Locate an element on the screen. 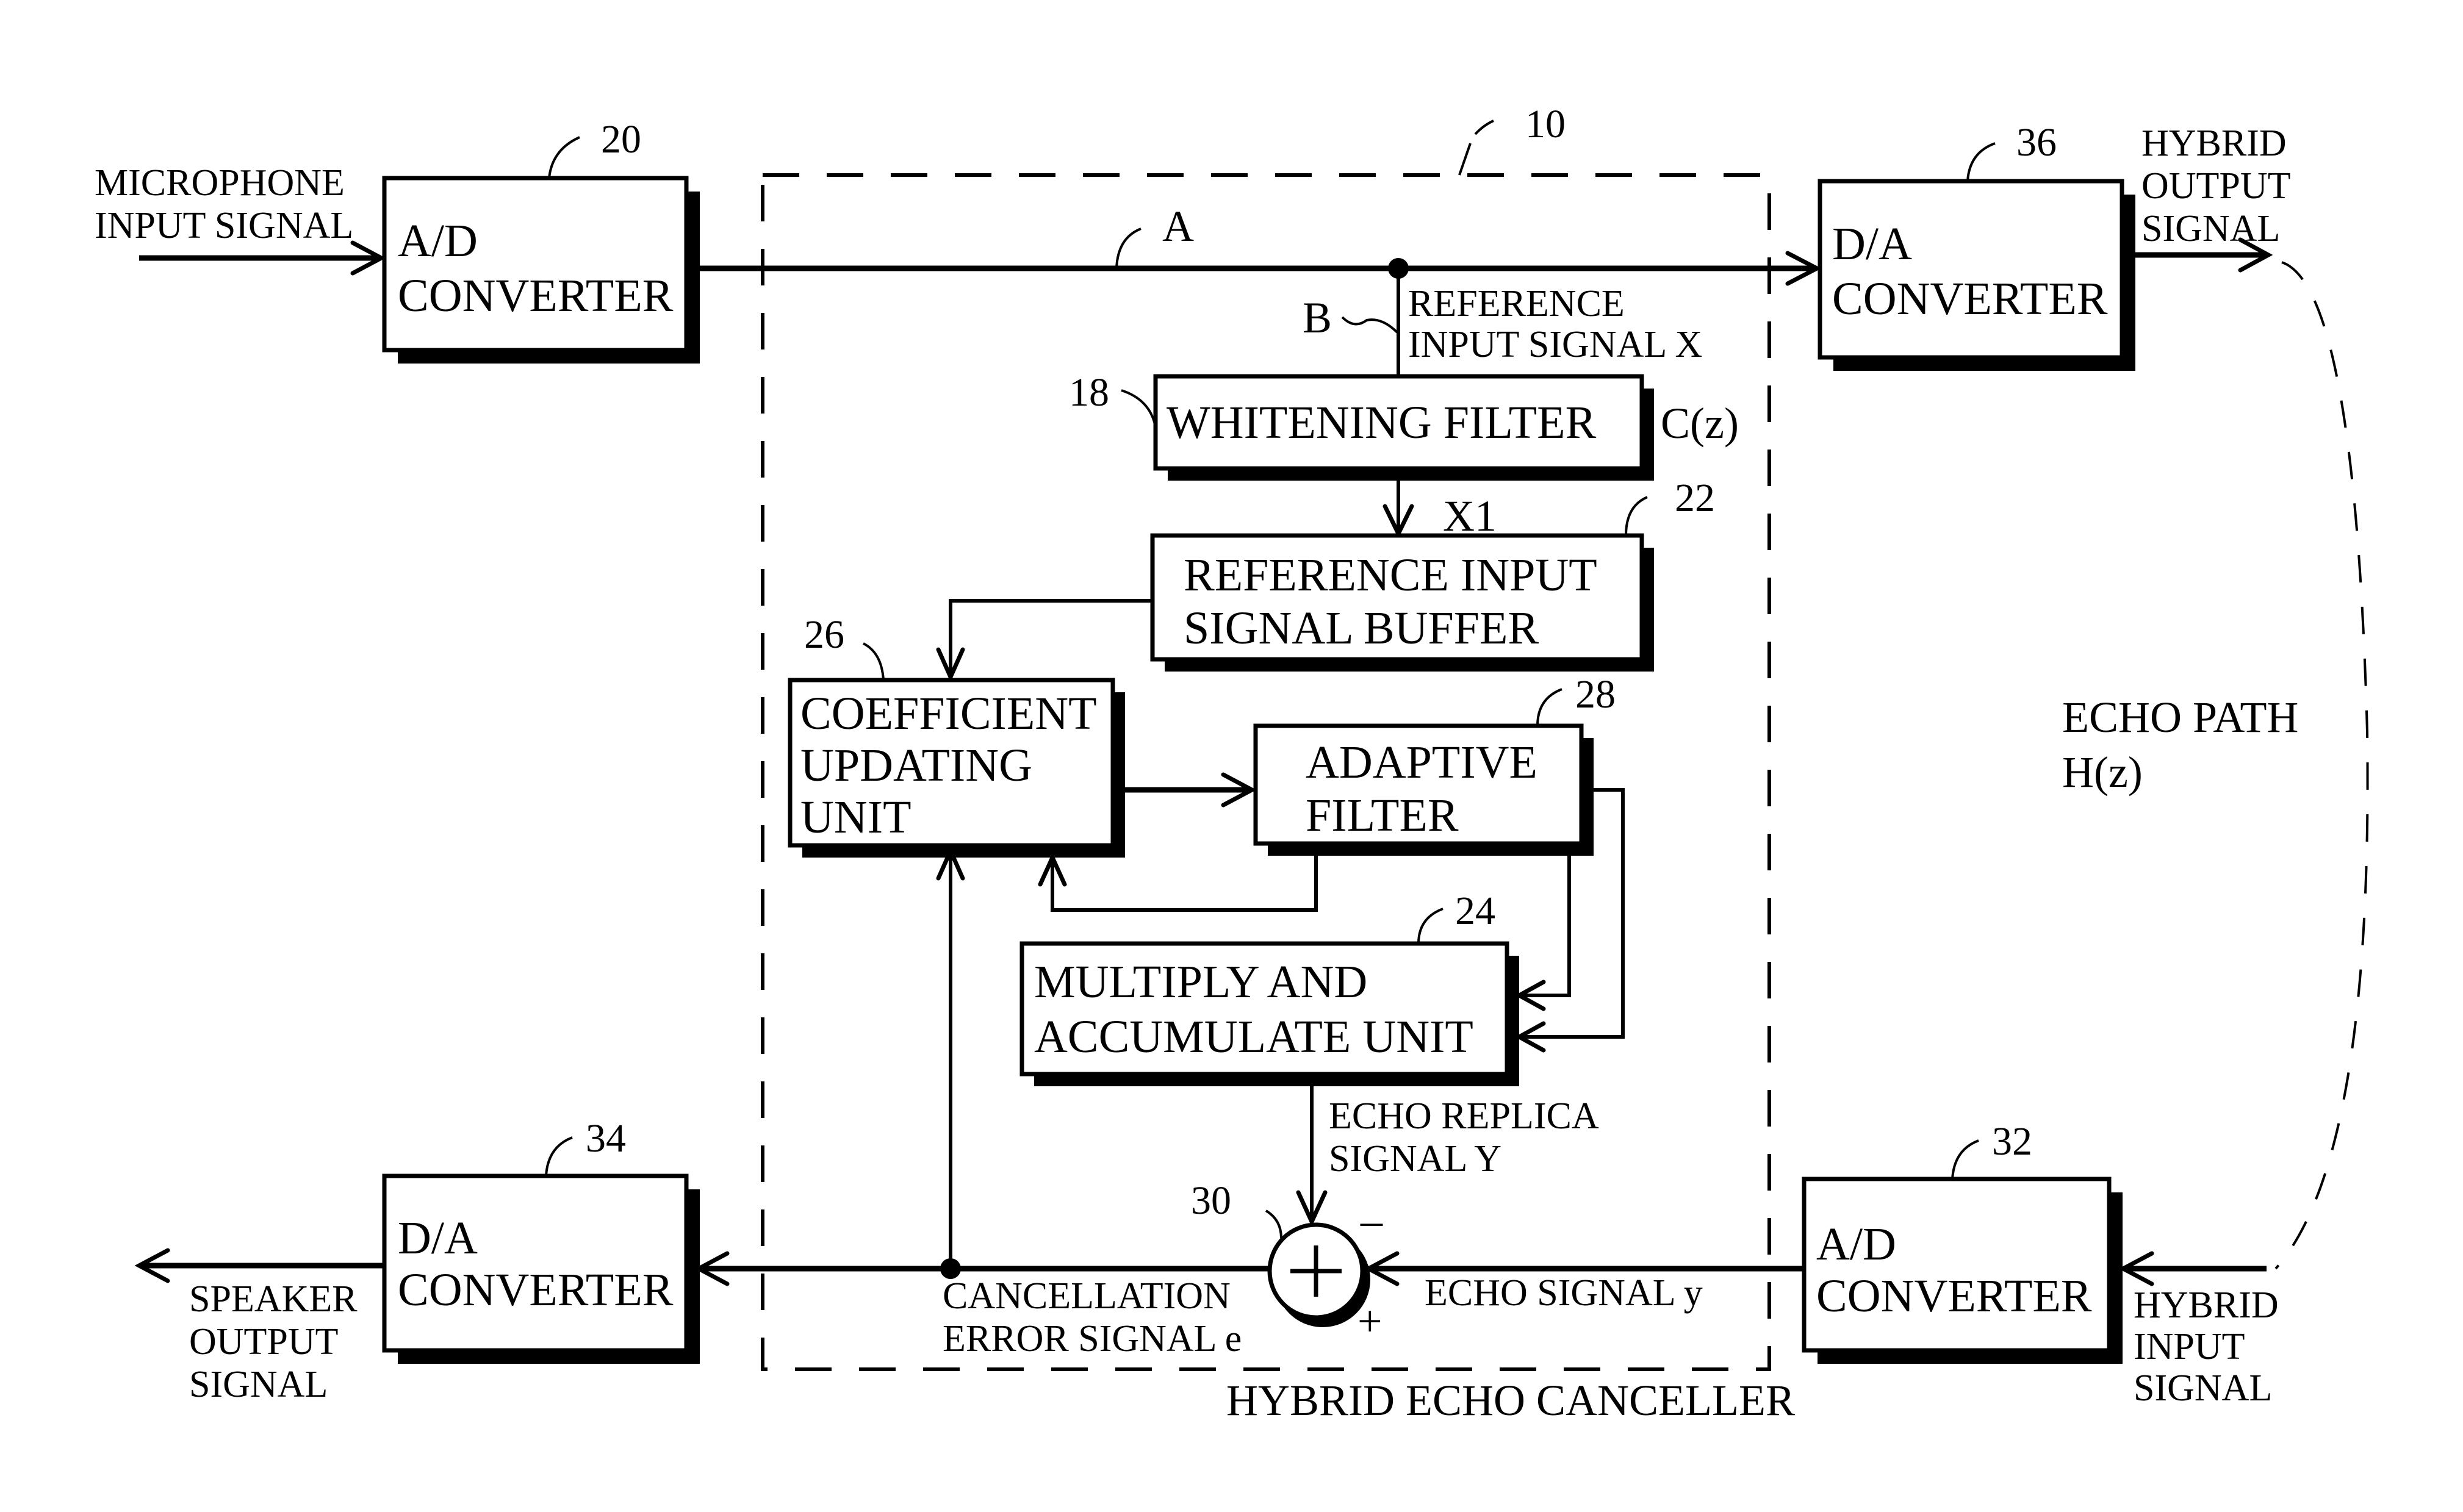 The image size is (2463, 1512). adaptive-filter-28: ADAPTIVE FILTER 28 is located at coordinates (1434, 764).